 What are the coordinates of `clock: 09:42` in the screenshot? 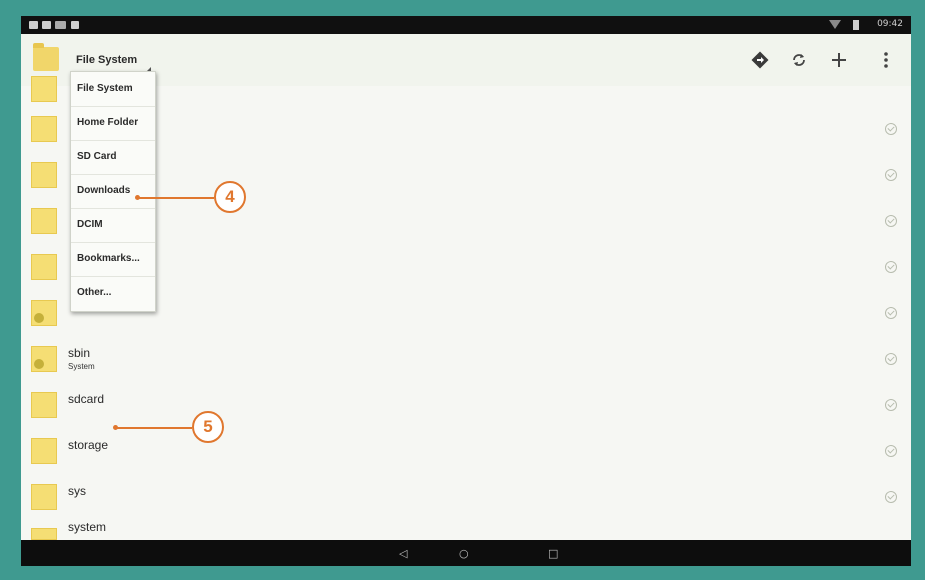 It's located at (890, 24).